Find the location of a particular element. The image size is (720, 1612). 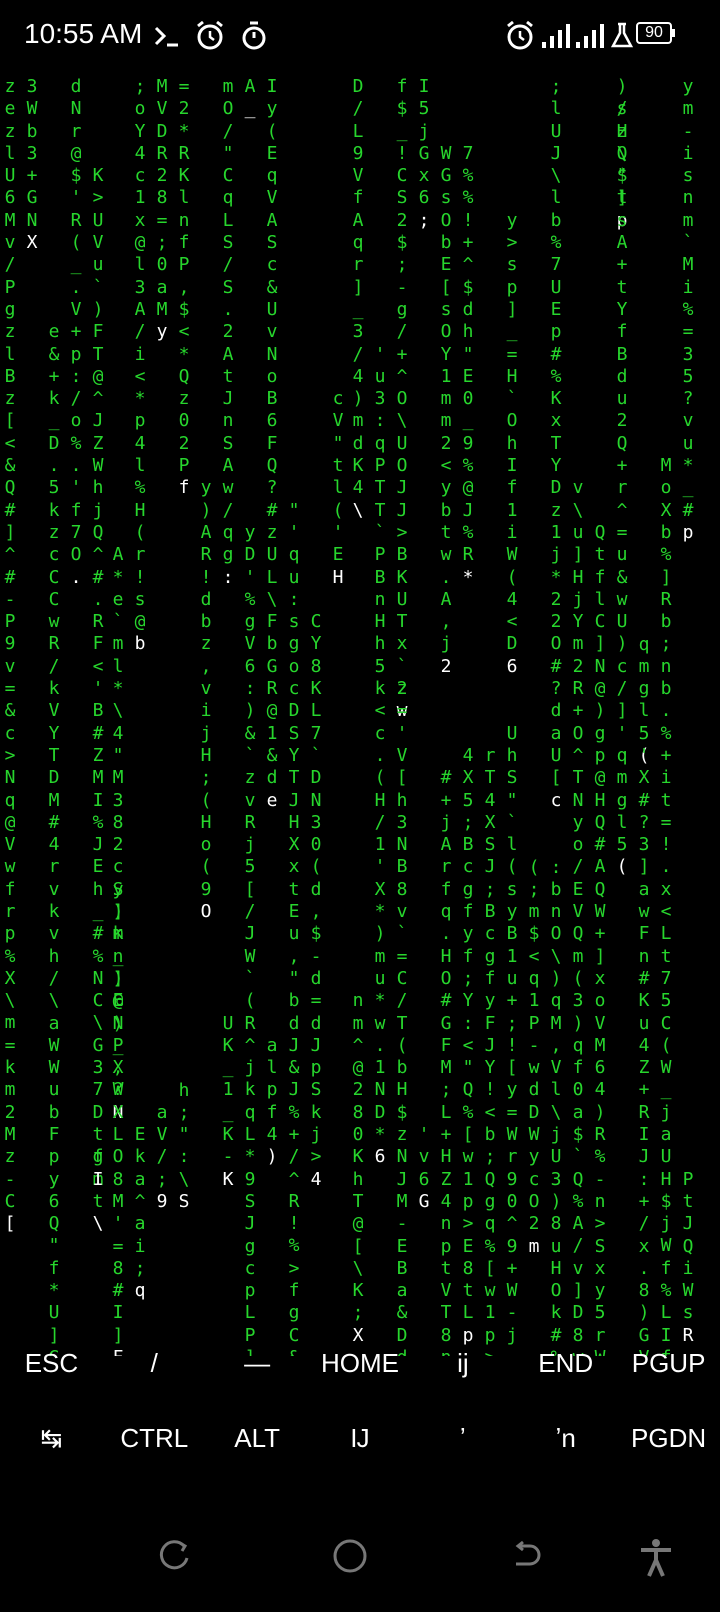

matrix-column: c V " t l ( ' E H is located at coordinates (338, 488).